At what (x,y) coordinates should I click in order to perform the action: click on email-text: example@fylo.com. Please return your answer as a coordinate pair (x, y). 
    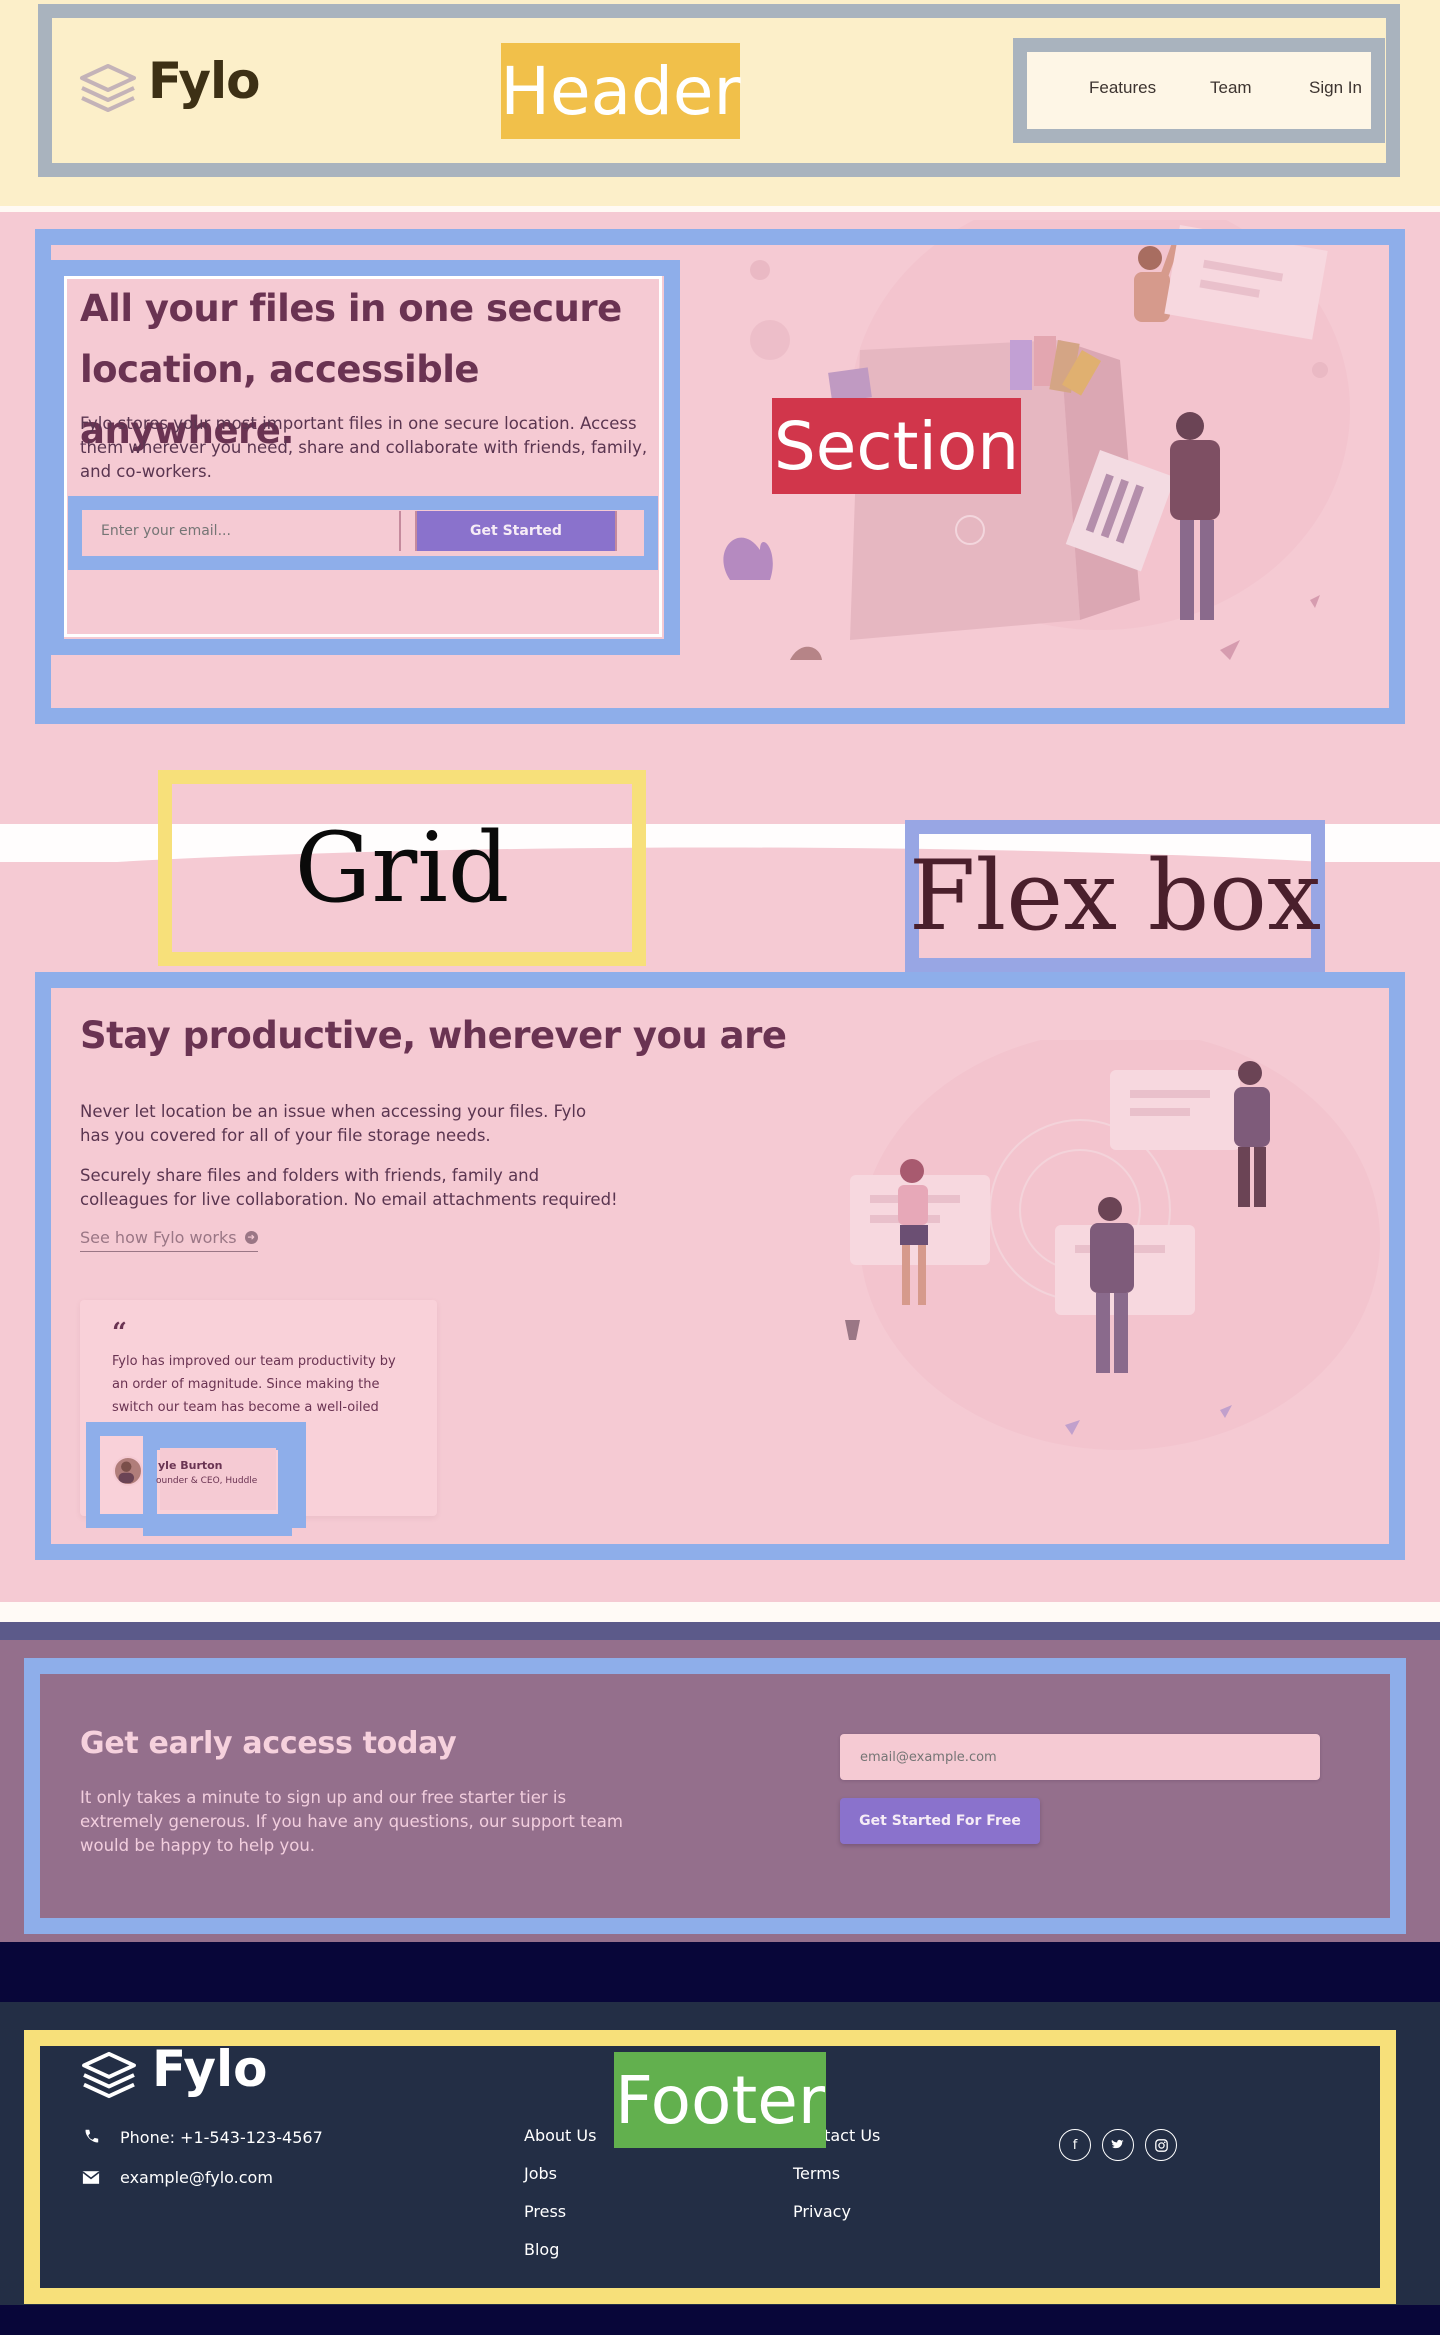
    Looking at the image, I should click on (196, 2177).